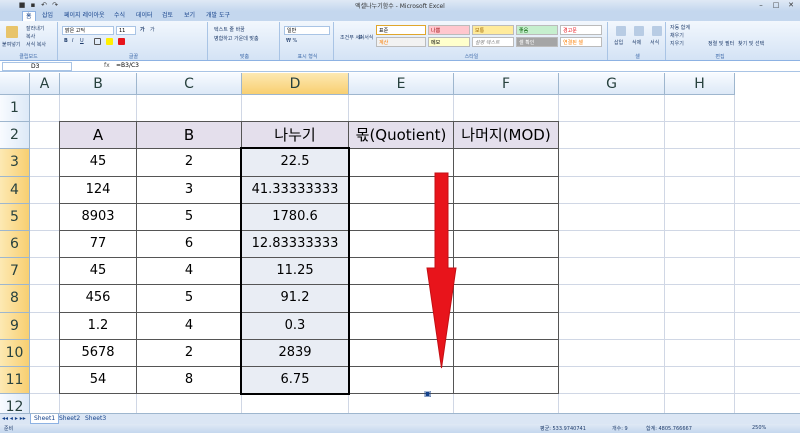 The image size is (800, 433). I want to click on fill-color-icon, so click(109, 41).